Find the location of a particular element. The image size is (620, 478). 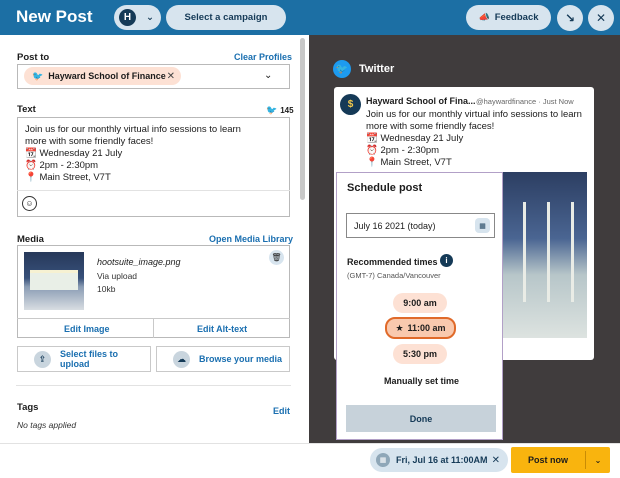

text-label: Text is located at coordinates (26, 109).